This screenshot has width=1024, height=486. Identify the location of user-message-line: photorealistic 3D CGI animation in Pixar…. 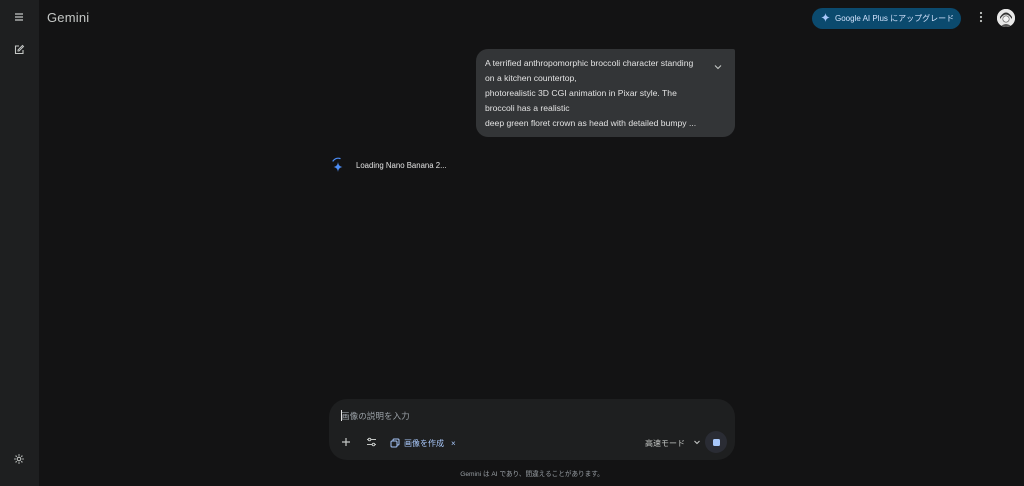
(581, 93).